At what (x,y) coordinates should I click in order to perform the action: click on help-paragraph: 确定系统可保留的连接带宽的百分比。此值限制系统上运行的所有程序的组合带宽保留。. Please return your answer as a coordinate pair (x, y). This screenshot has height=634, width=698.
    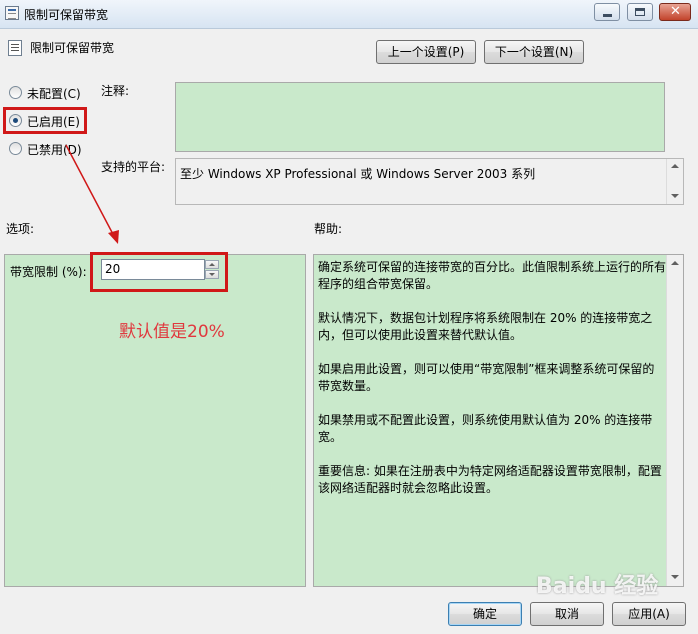
    Looking at the image, I should click on (492, 275).